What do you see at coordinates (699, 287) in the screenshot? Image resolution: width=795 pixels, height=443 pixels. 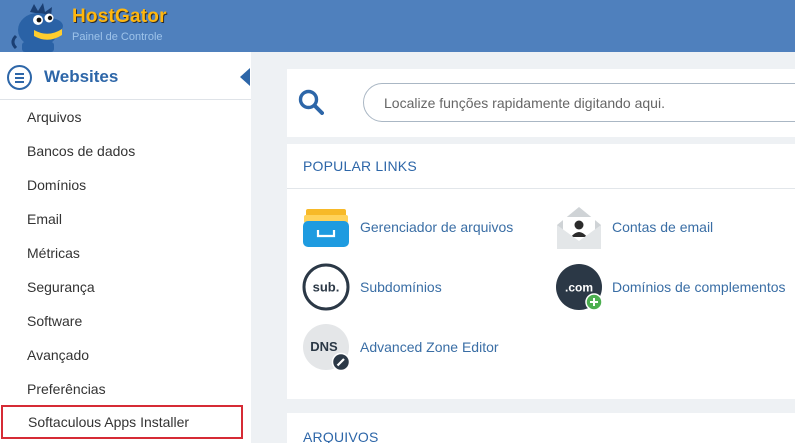 I see `link-addon-domains: Domínios de complementos` at bounding box center [699, 287].